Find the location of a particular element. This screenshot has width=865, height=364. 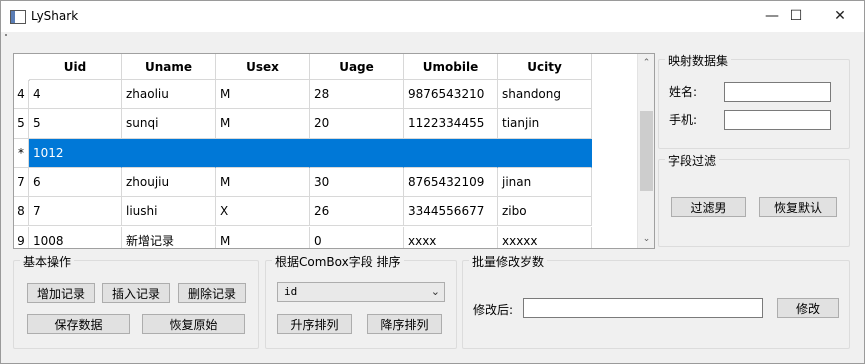

row-header: * is located at coordinates (21, 153).